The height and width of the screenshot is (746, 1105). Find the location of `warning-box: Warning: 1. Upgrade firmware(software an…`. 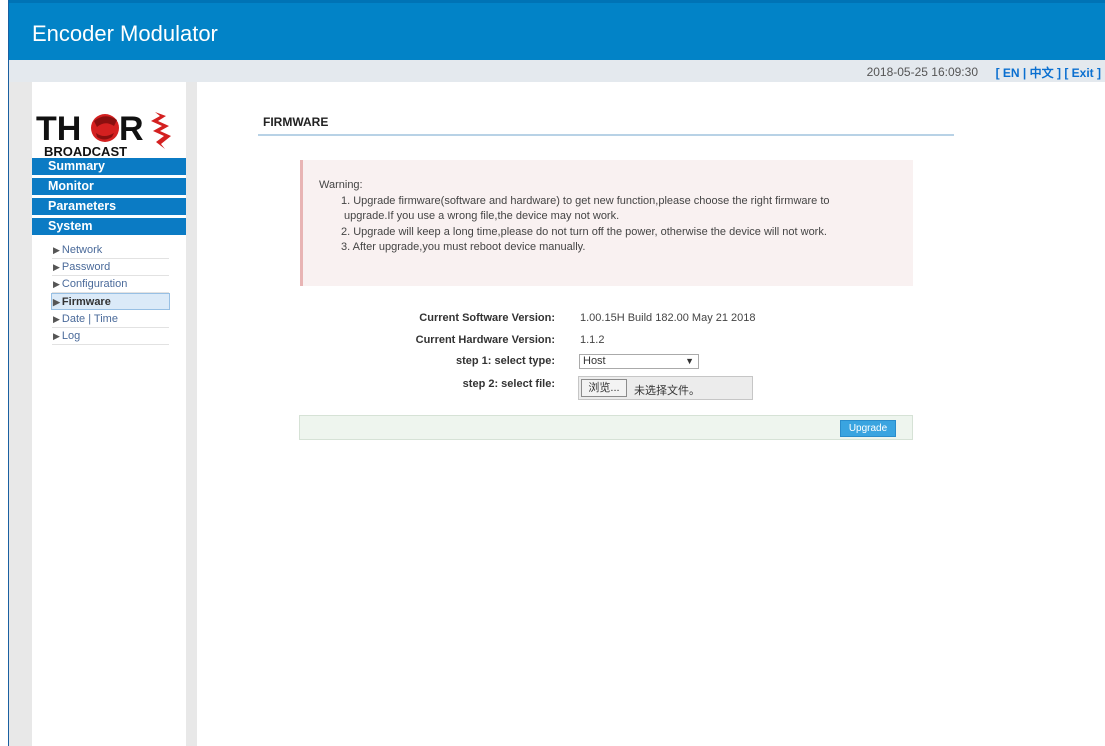

warning-box: Warning: 1. Upgrade firmware(software an… is located at coordinates (606, 223).